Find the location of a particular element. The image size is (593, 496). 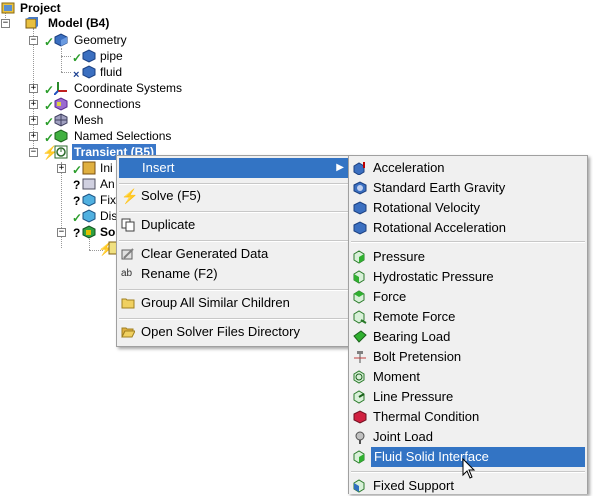

moment-icon is located at coordinates (359, 377).